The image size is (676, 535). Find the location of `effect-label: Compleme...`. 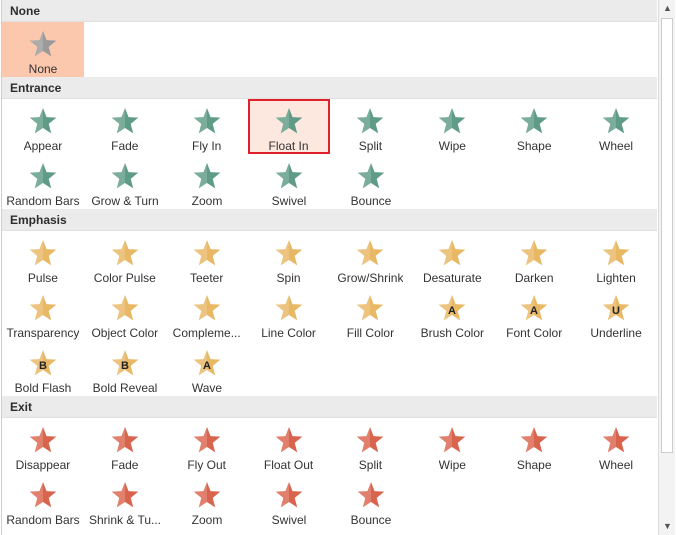

effect-label: Compleme... is located at coordinates (206, 333).